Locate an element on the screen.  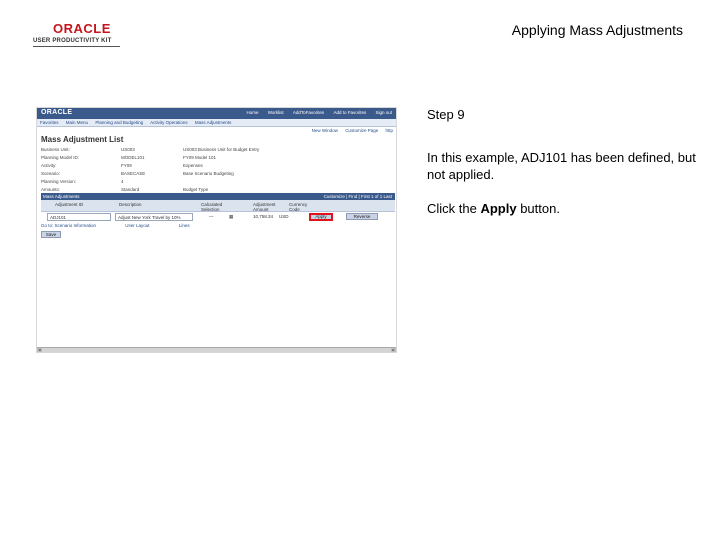
link-worklist: Worklist is located at coordinates (276, 112).